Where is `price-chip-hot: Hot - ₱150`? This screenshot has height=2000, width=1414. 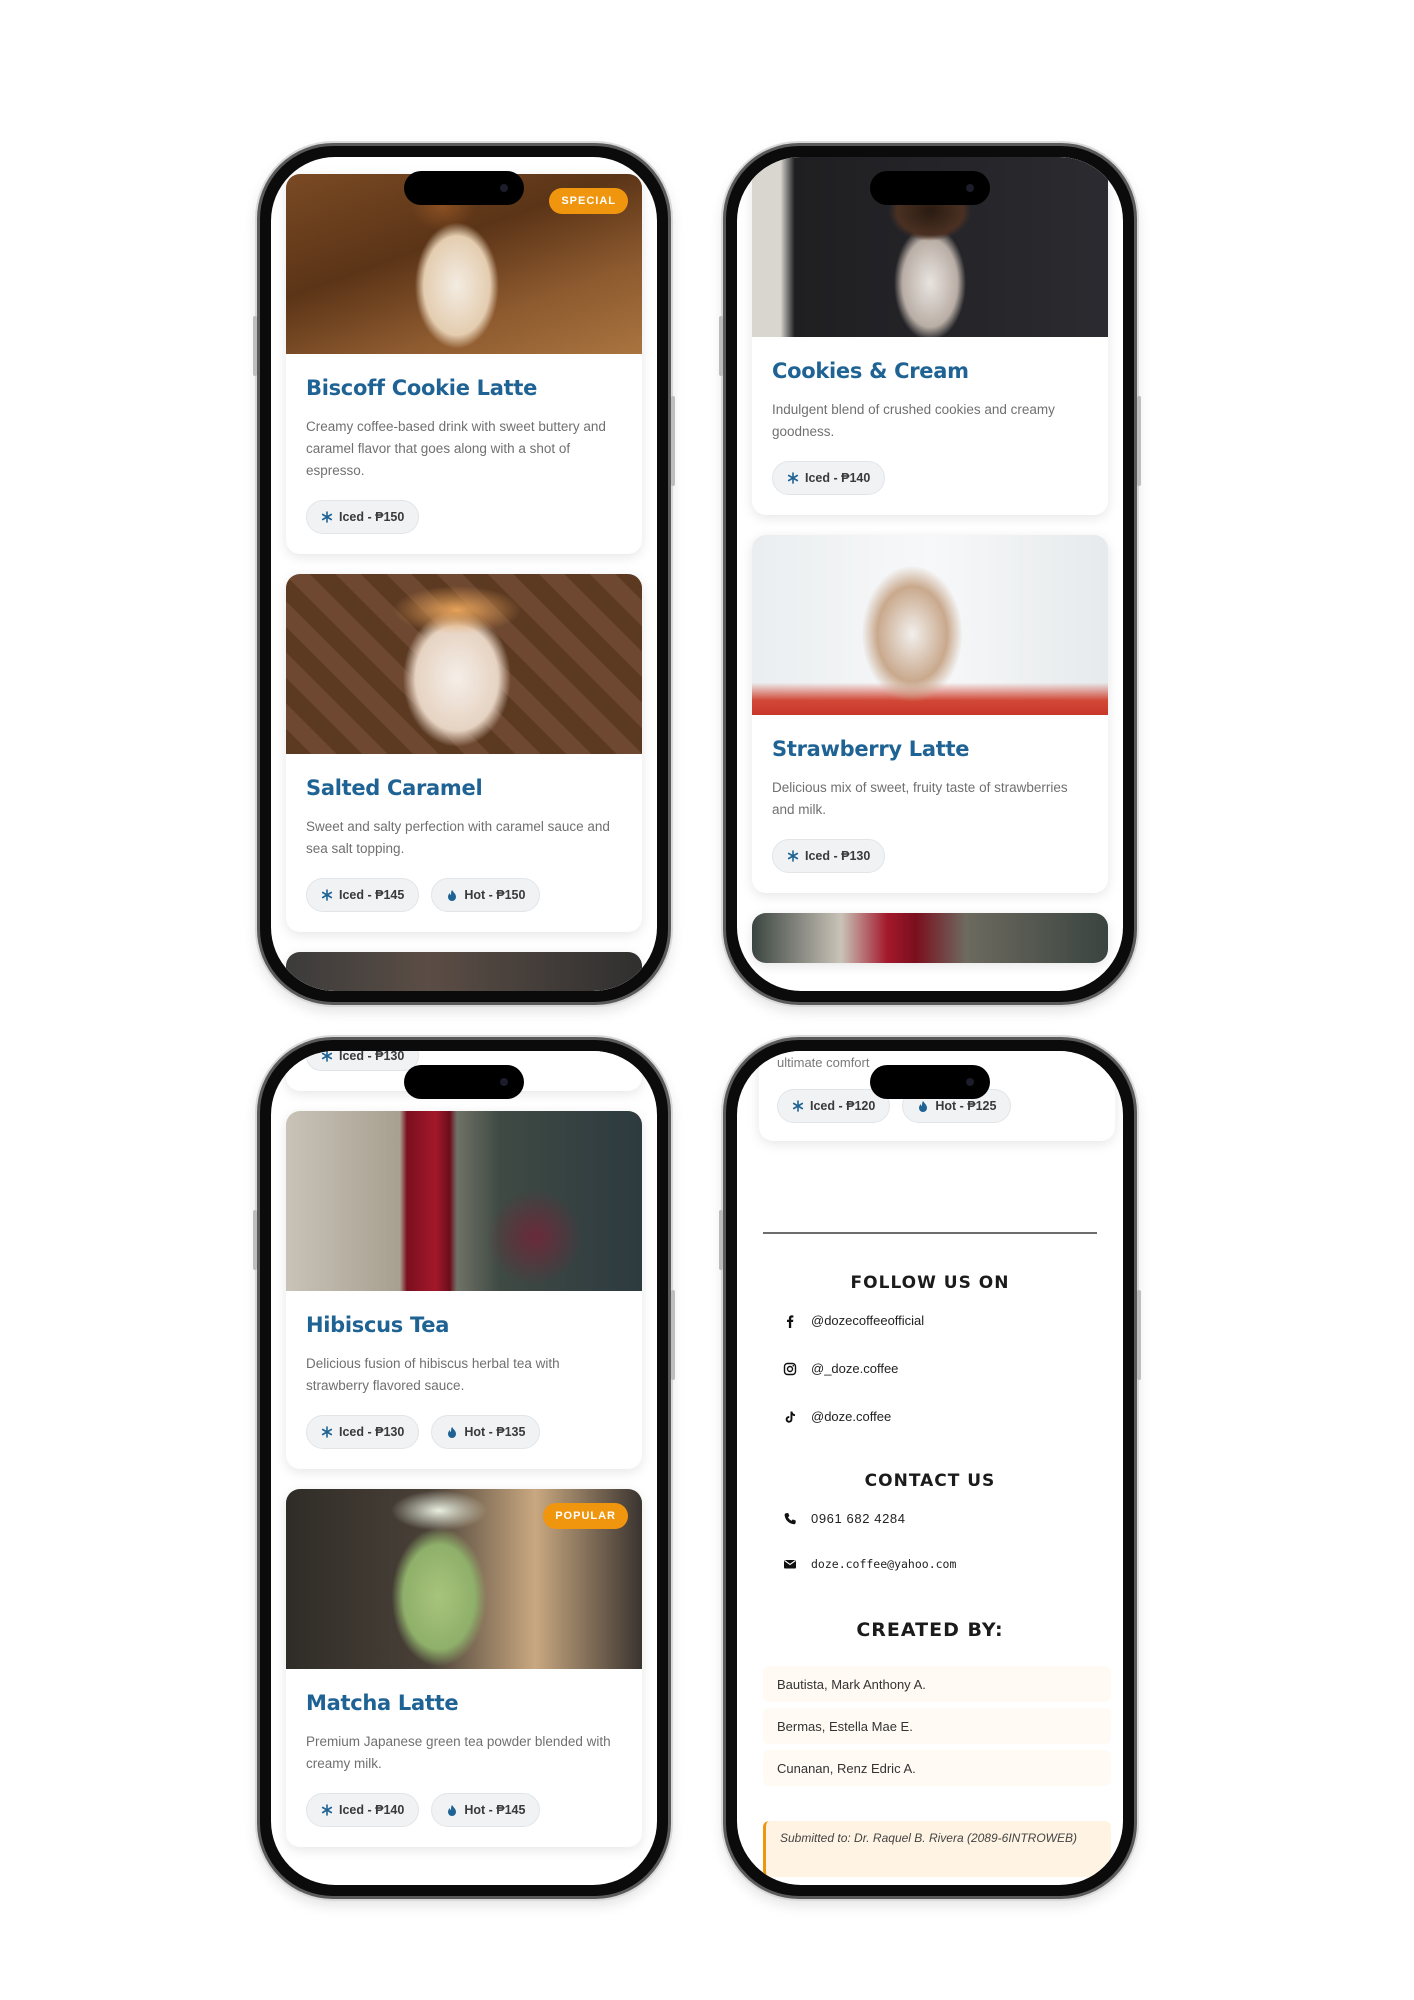
price-chip-hot: Hot - ₱150 is located at coordinates (486, 895).